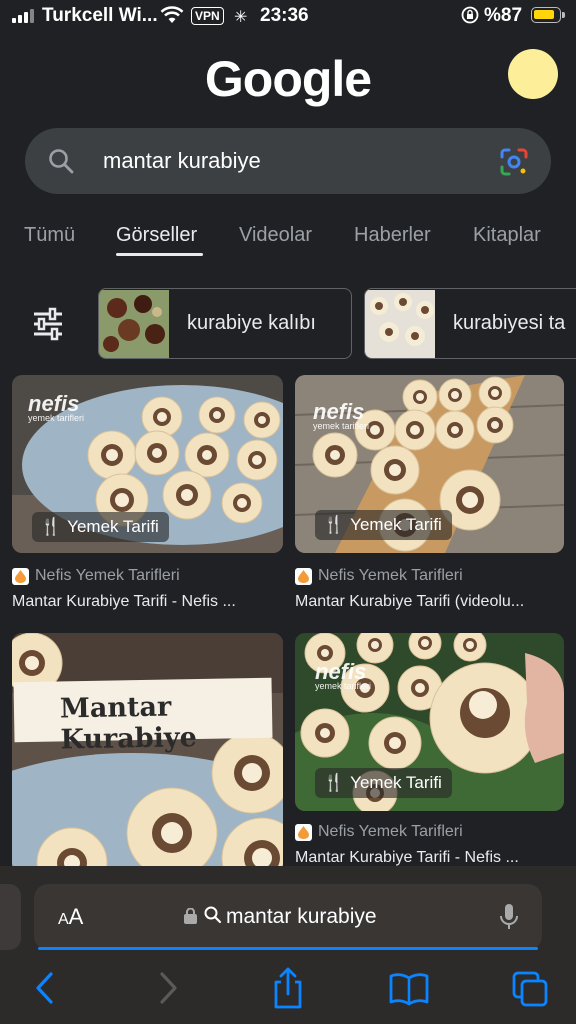  What do you see at coordinates (45, 990) in the screenshot?
I see `back-icon` at bounding box center [45, 990].